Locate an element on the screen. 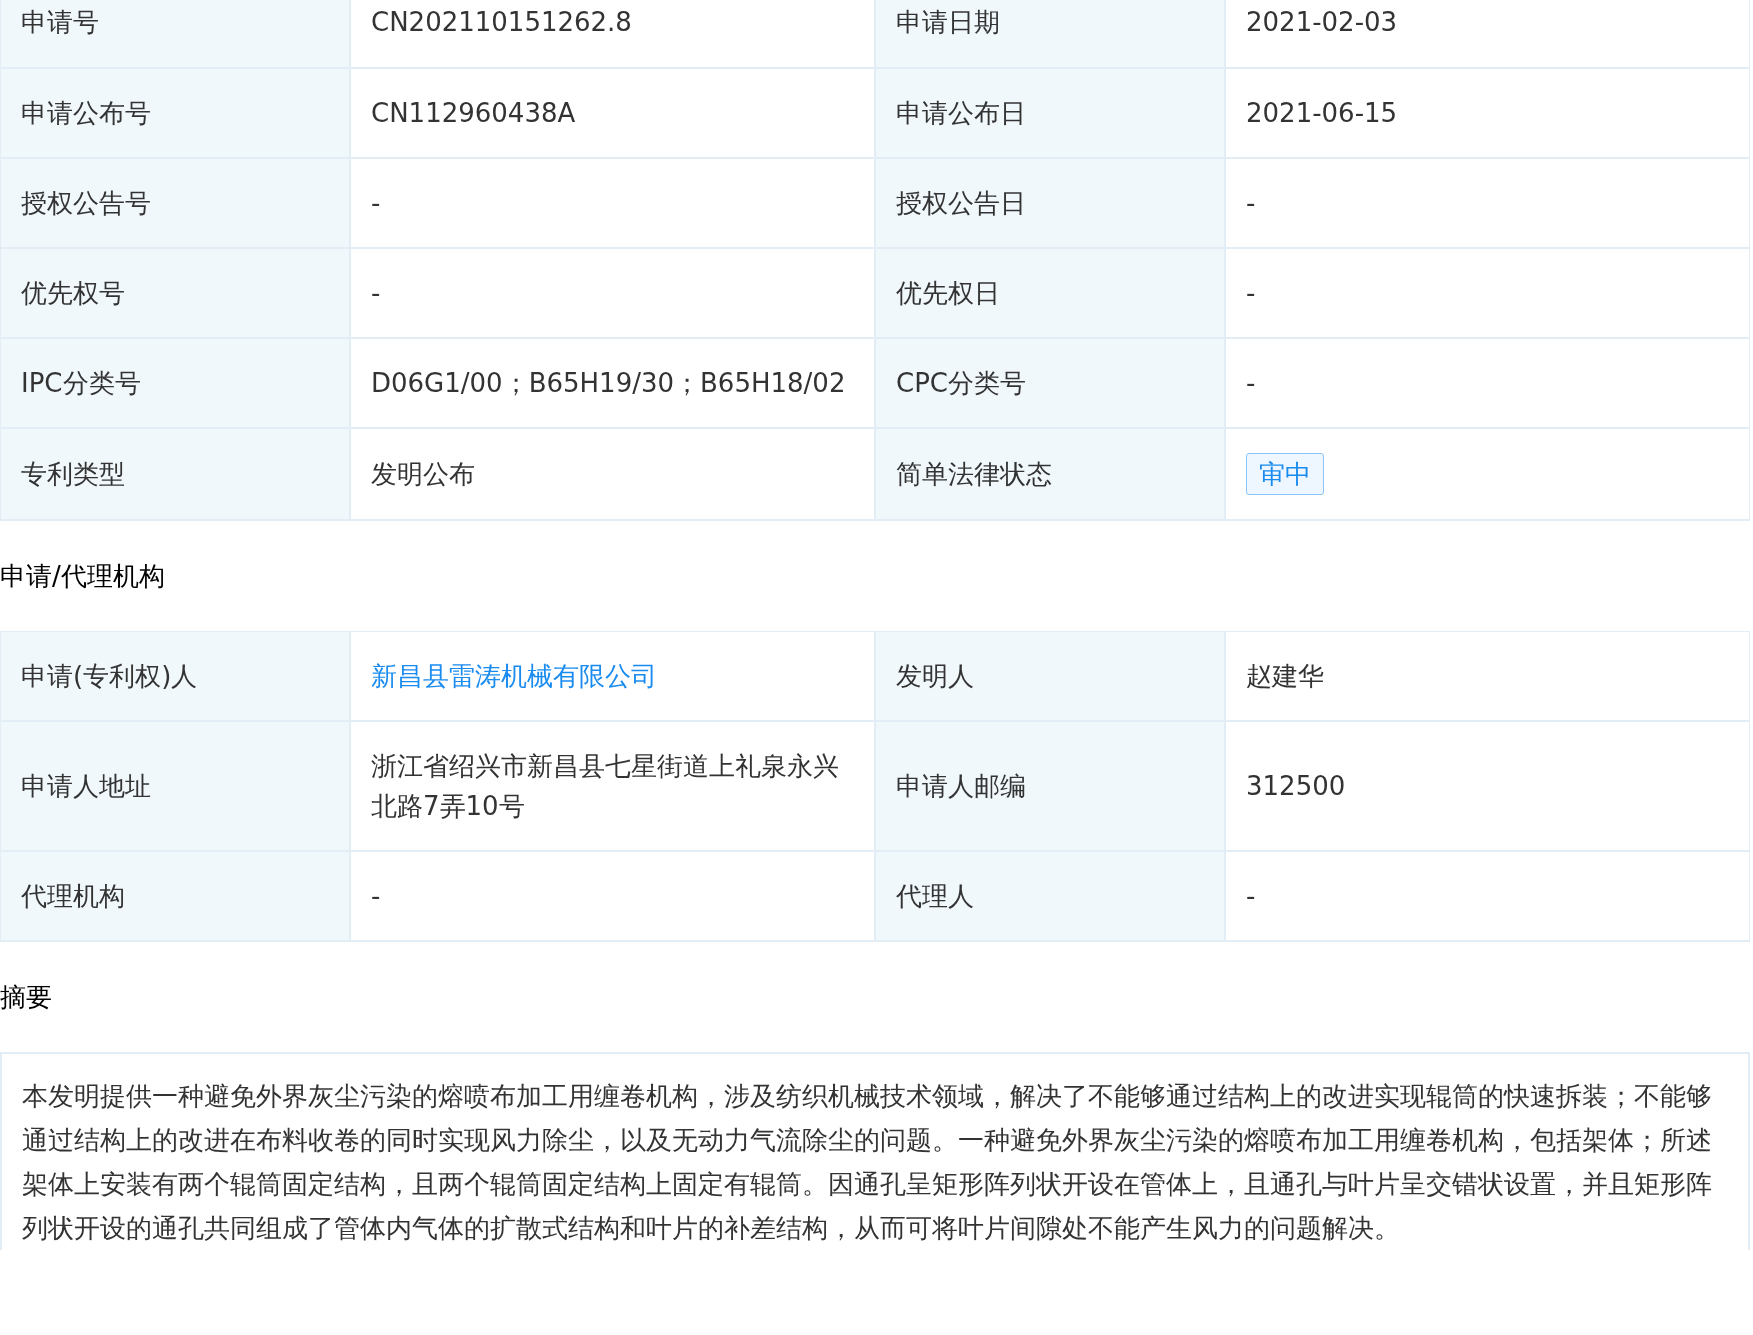 The height and width of the screenshot is (1335, 1753). field-label: 授权公告日 is located at coordinates (1051, 204).